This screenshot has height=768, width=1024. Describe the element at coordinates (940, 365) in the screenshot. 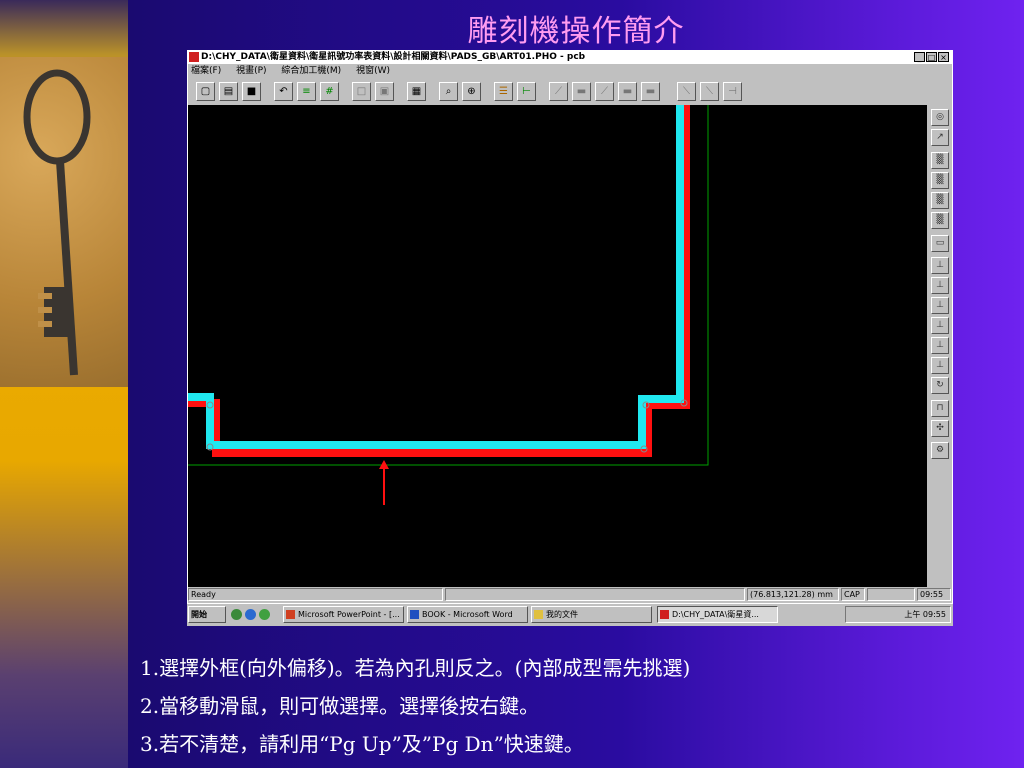

I see `align-6-icon: ⊥` at that location.